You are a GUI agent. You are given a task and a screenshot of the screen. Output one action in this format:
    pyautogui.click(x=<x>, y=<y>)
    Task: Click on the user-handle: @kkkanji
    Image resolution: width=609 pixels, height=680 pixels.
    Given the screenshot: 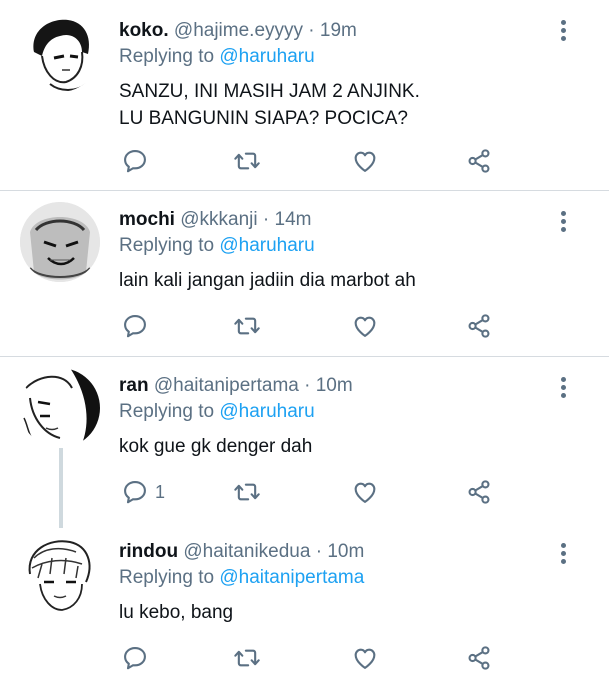 What is the action you would take?
    pyautogui.click(x=218, y=219)
    